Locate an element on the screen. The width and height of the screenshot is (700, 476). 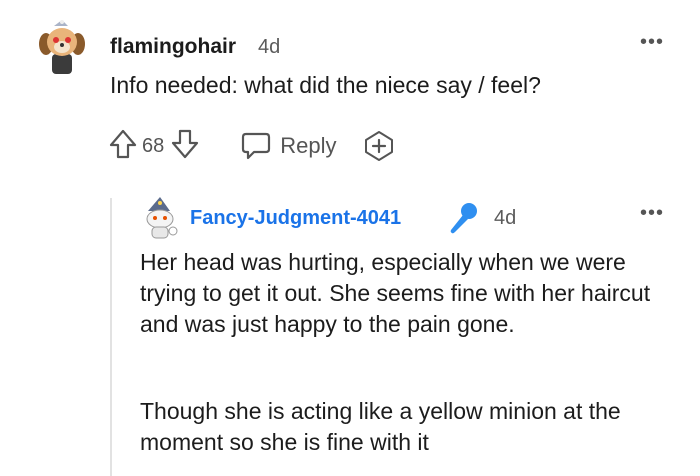
upvote-arrow-icon is located at coordinates (123, 143).